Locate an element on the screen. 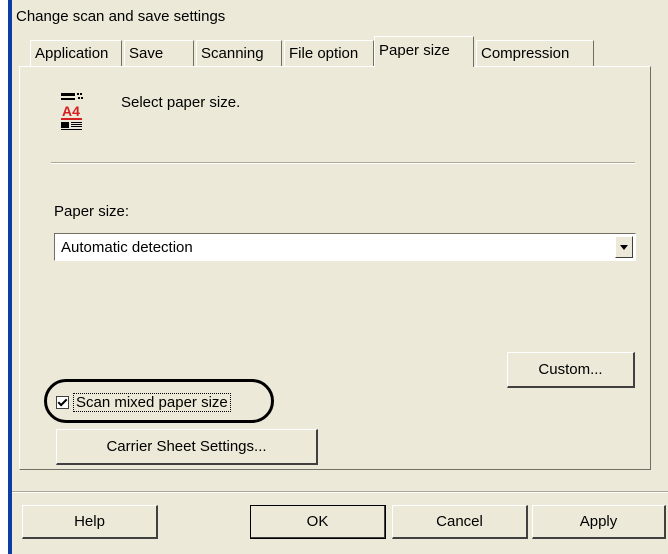 The image size is (668, 554). svg-text: A4 is located at coordinates (71, 111).